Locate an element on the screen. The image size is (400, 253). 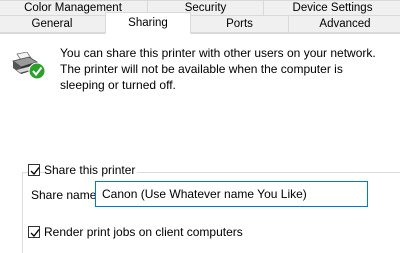
render-jobs-checkbox is located at coordinates (34, 232).